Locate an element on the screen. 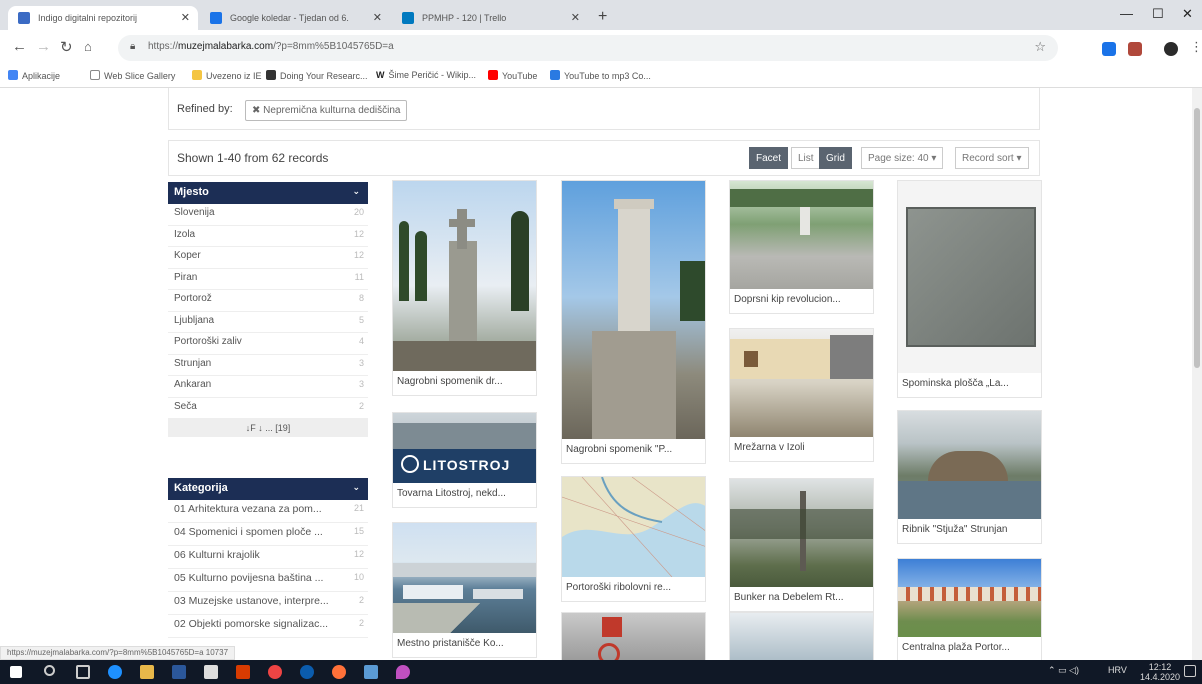 The image size is (1202, 684). tab-title: PPMHP - 120 | Trello is located at coordinates (464, 18).